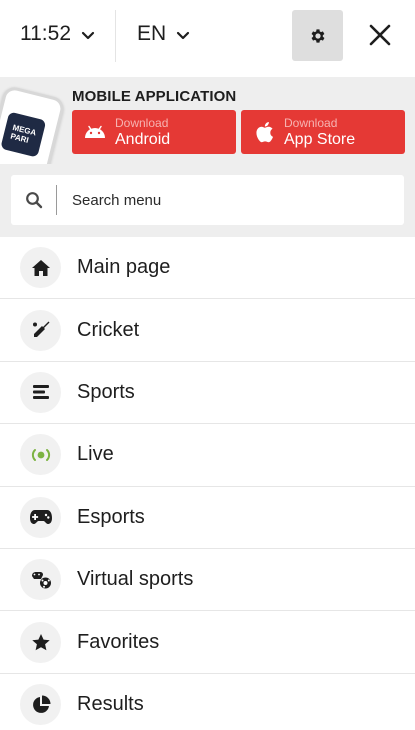 The height and width of the screenshot is (730, 415). Describe the element at coordinates (41, 580) in the screenshot. I see `virtual-sports-icon` at that location.